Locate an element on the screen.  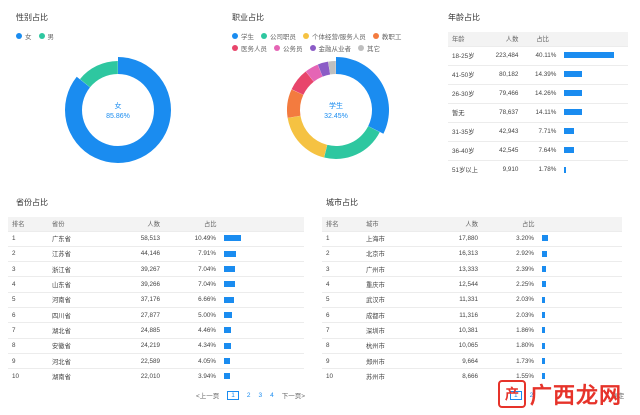
pct-cell: 7.71% is located at coordinates (575, 131).